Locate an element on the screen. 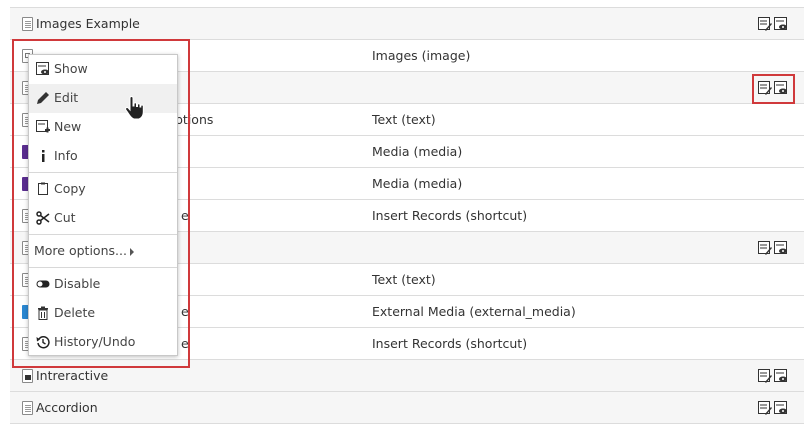 Image resolution: width=804 pixels, height=430 pixels. menu-item-disable: Disable is located at coordinates (103, 284).